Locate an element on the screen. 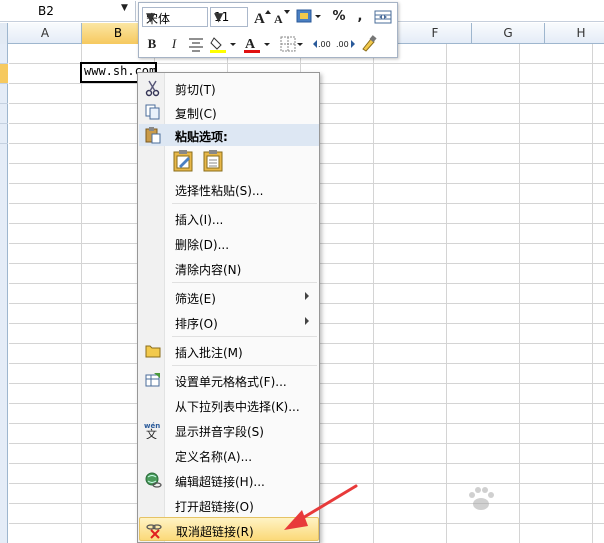 This screenshot has height=543, width=604. menu-item-show-phonetic: wén 文 显示拼音字段(S) is located at coordinates (229, 430).